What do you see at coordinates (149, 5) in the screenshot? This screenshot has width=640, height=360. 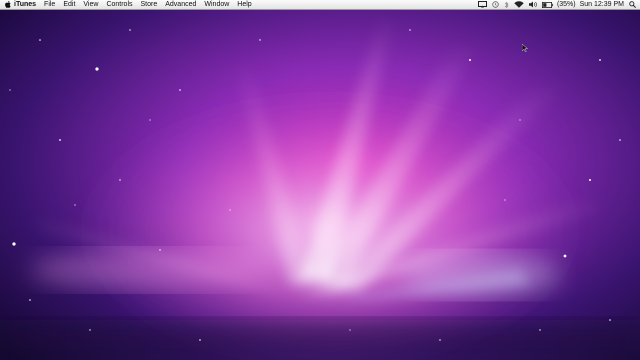 I see `menu-store: Store` at bounding box center [149, 5].